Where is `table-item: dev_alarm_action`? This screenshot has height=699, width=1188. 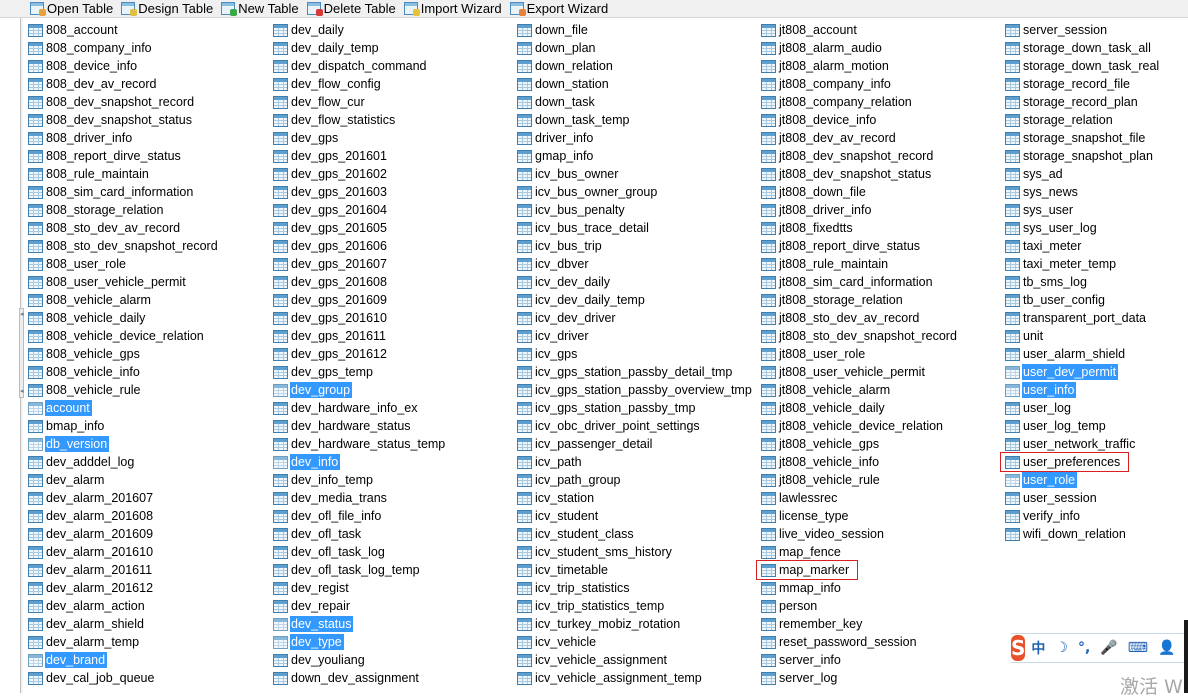
table-item: dev_alarm_action is located at coordinates (124, 606).